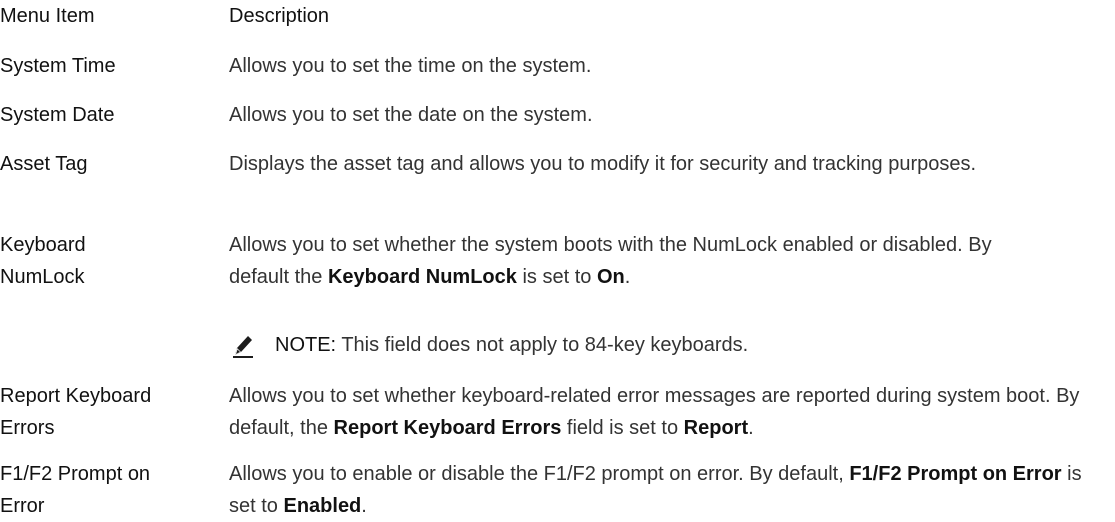  Describe the element at coordinates (243, 345) in the screenshot. I see `pencil-note-icon` at that location.